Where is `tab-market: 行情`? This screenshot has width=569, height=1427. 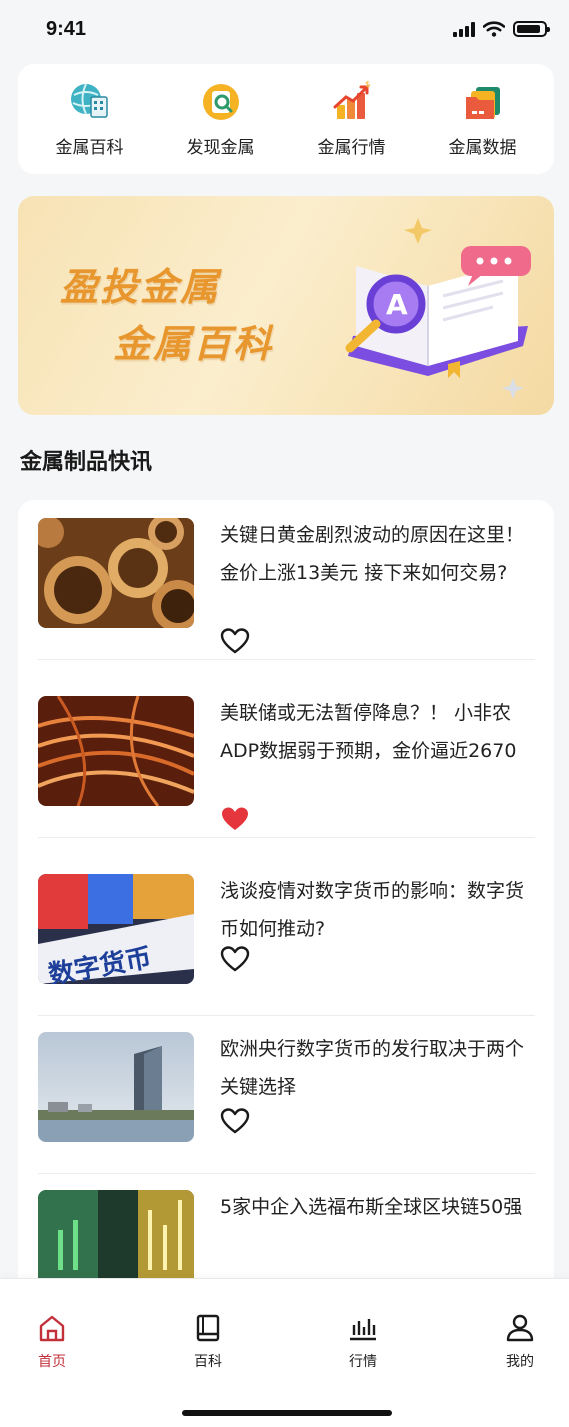
tab-market: 行情 is located at coordinates (363, 1342).